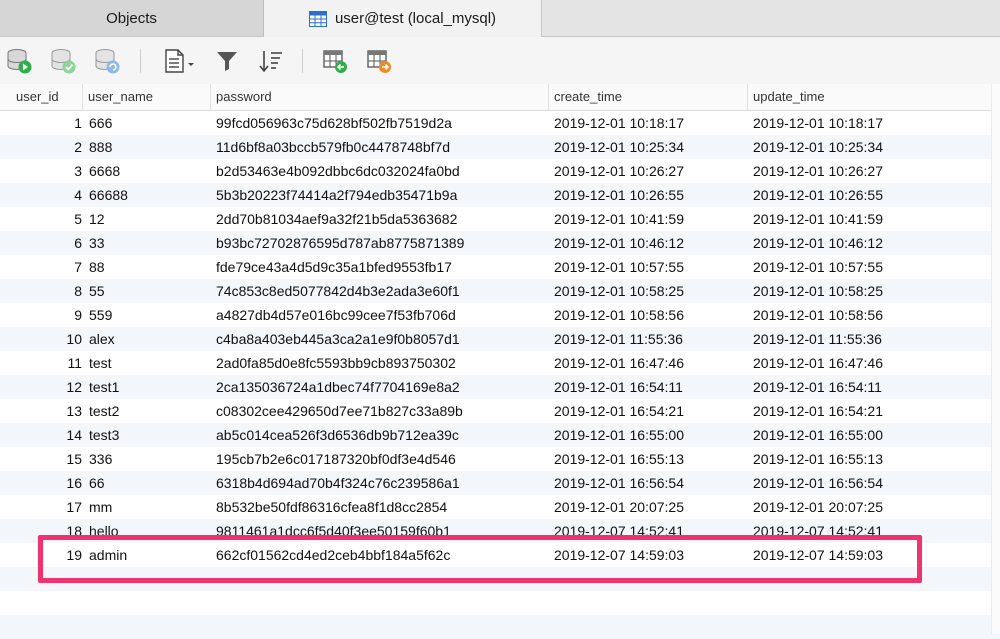  What do you see at coordinates (649, 531) in the screenshot?
I see `cell-create-time: 2019-12-07 14:52:41` at bounding box center [649, 531].